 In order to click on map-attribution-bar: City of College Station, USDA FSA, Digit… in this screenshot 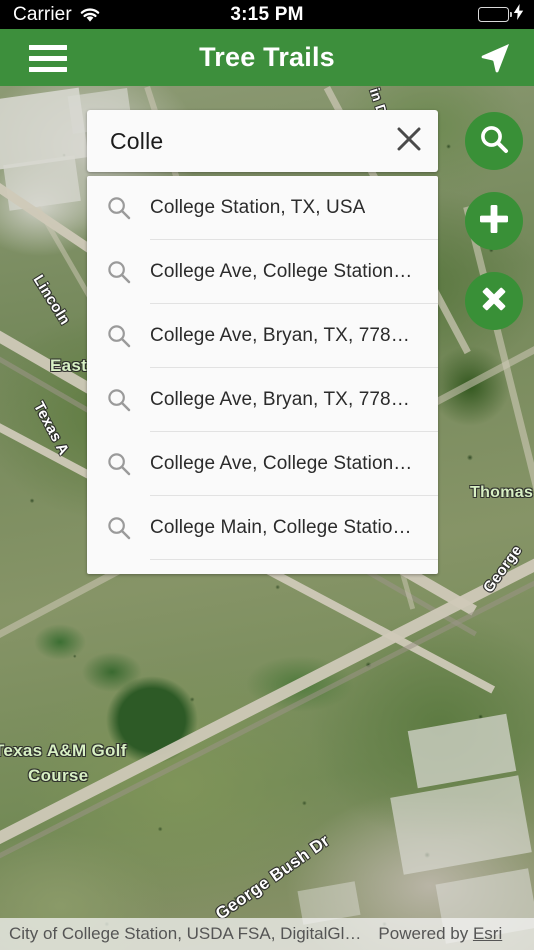, I will do `click(267, 934)`.